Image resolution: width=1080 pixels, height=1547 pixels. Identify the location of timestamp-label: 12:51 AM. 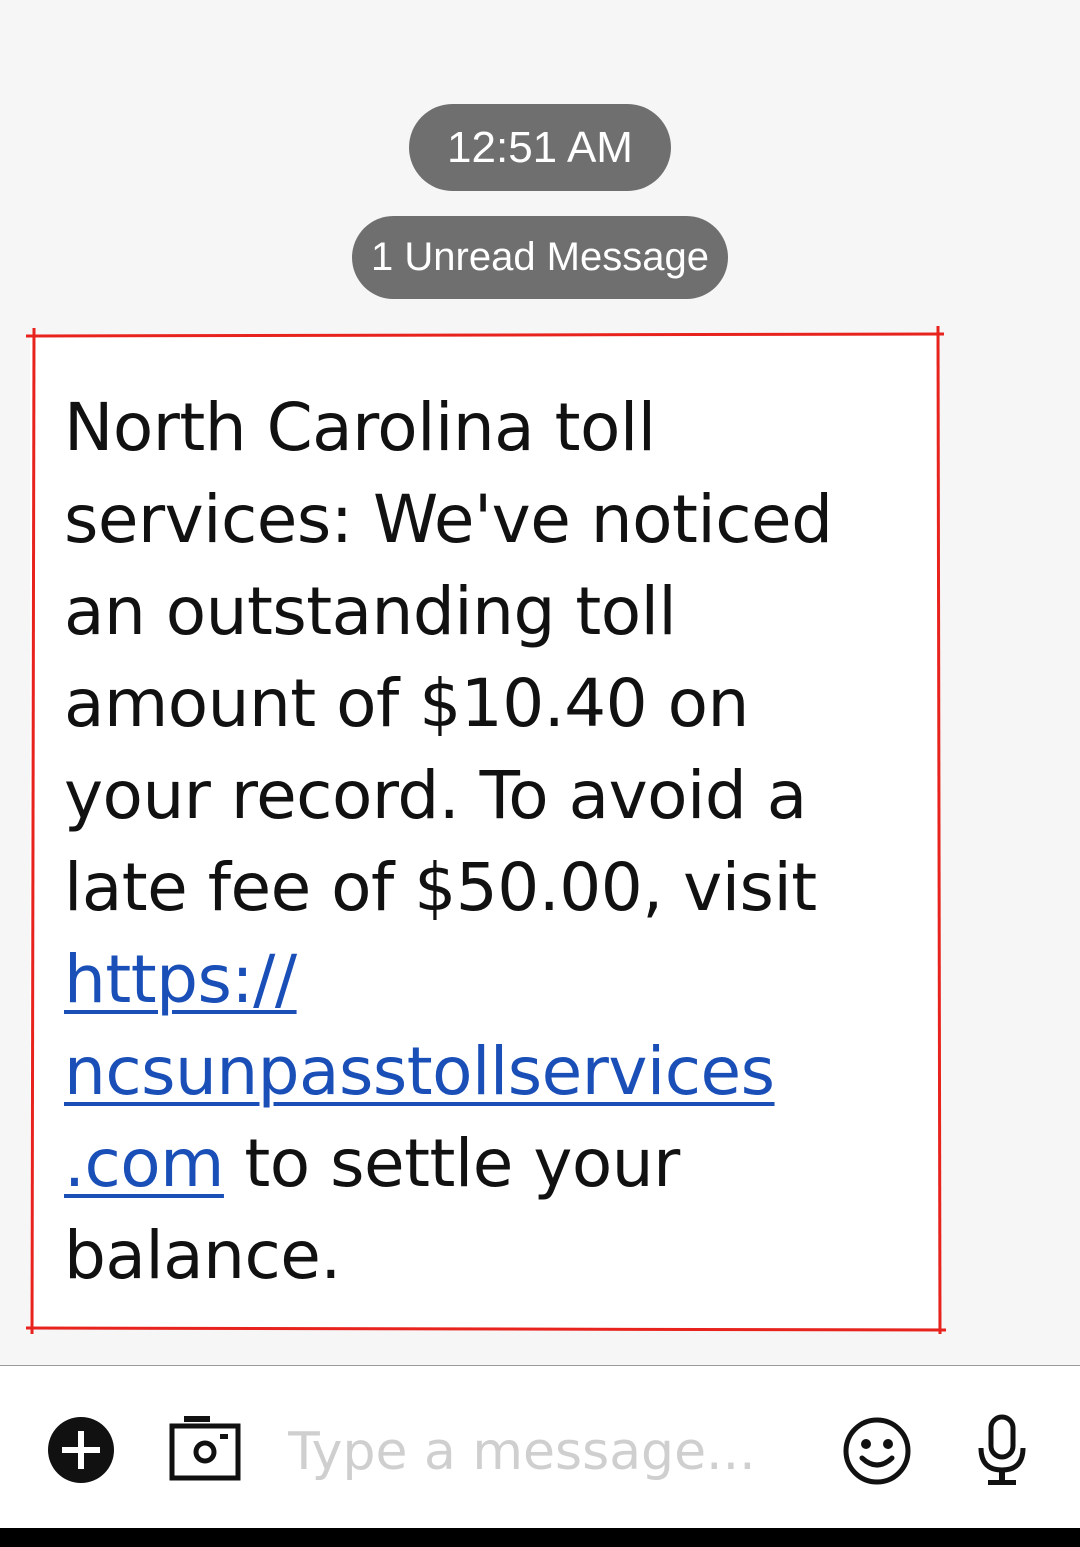
(540, 147).